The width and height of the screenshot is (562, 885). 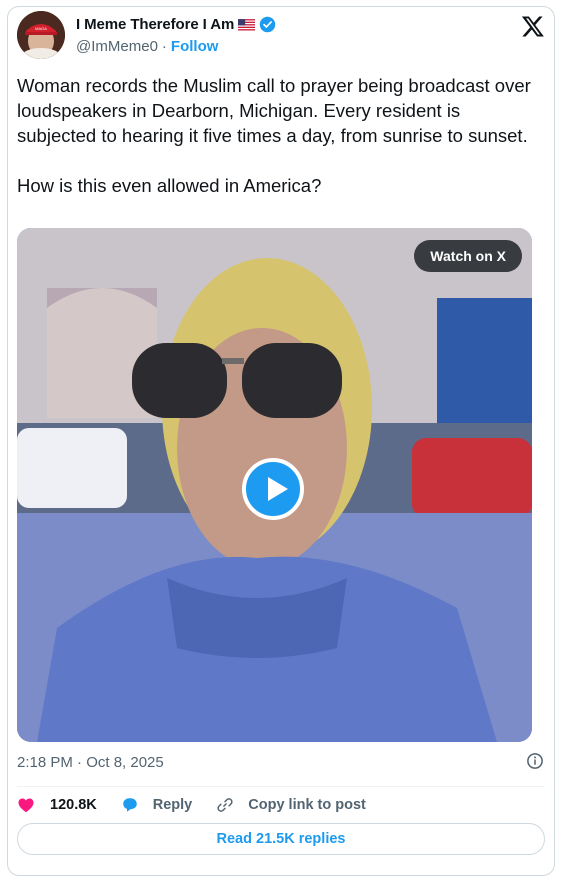 I want to click on us-flag-icon, so click(x=247, y=24).